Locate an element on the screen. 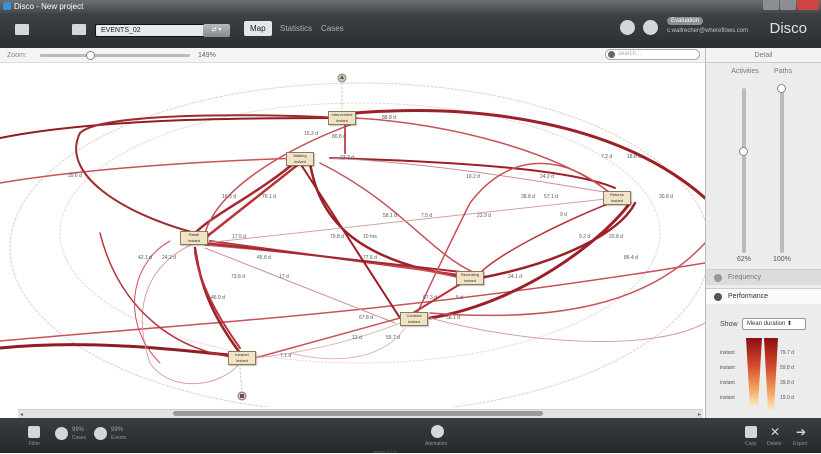 Image resolution: width=821 pixels, height=454 pixels. svg-text: 20.8 d is located at coordinates (616, 237).